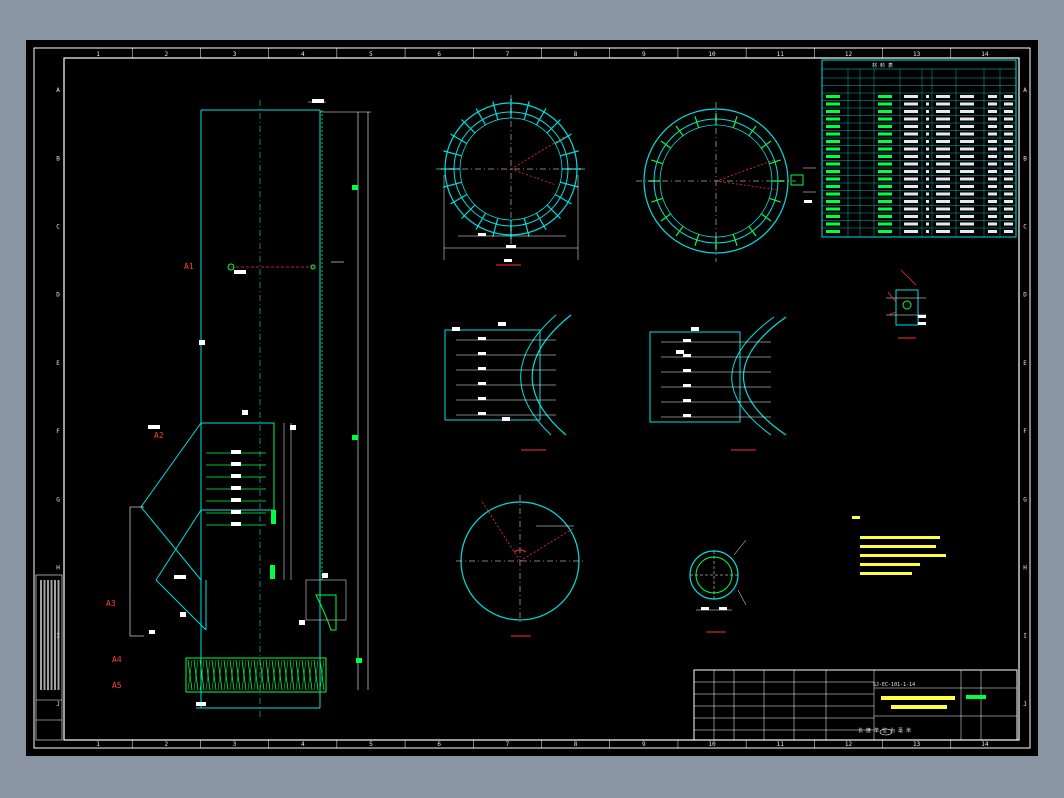 This screenshot has width=1064, height=798. I want to click on row-letter-right: C, so click(1025, 227).